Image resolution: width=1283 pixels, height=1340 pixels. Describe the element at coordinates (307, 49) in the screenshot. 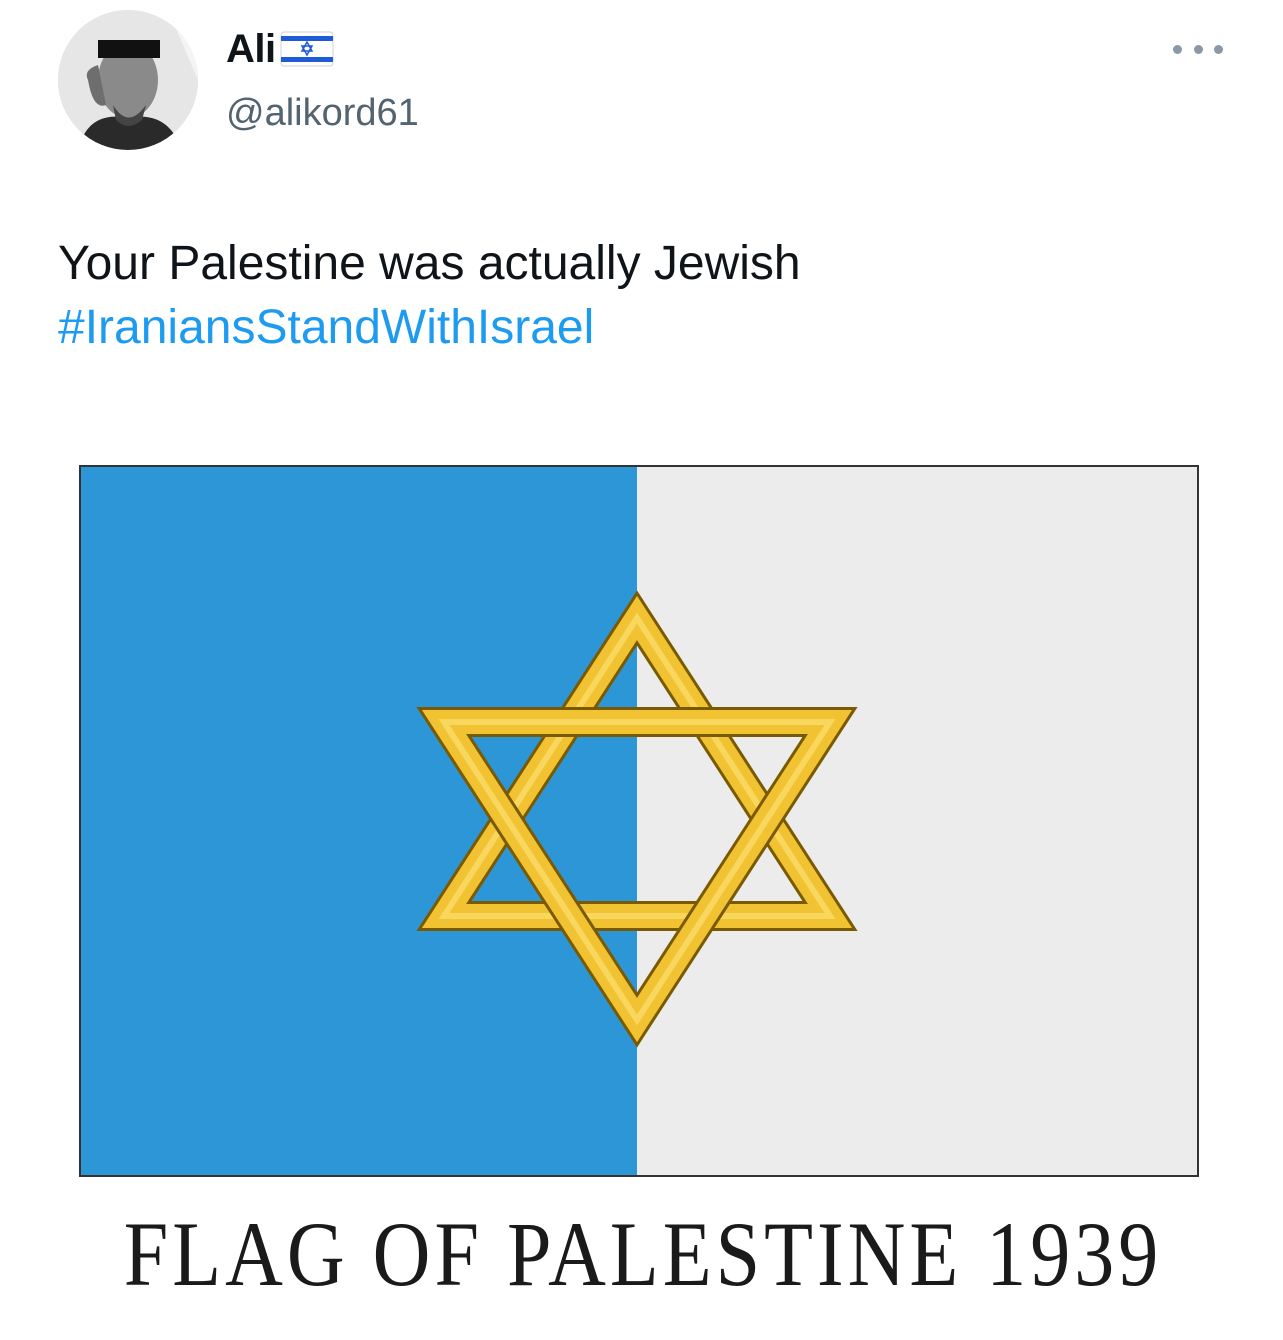

I see `israel-flag-emoji-icon` at that location.